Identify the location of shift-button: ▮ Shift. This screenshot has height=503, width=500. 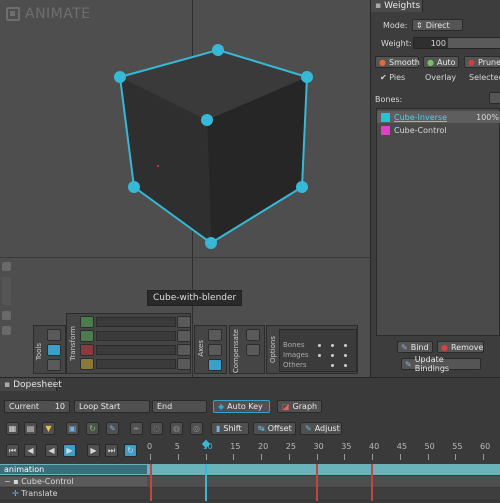
(230, 428).